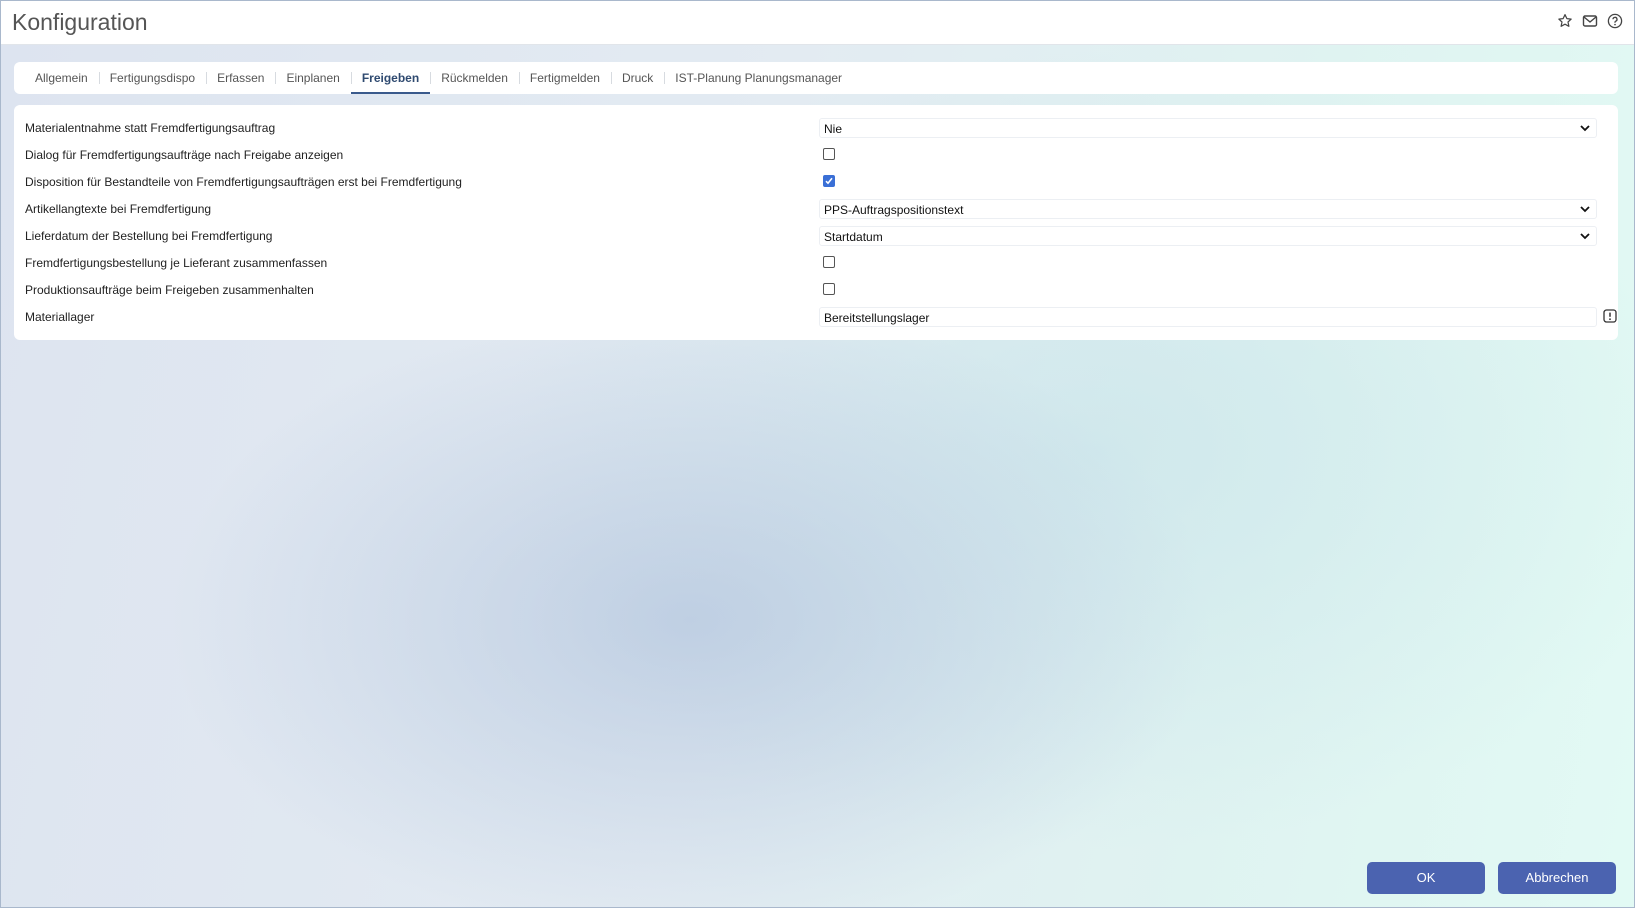  Describe the element at coordinates (829, 154) in the screenshot. I see `dialog-fremdfertigung-checkbox` at that location.